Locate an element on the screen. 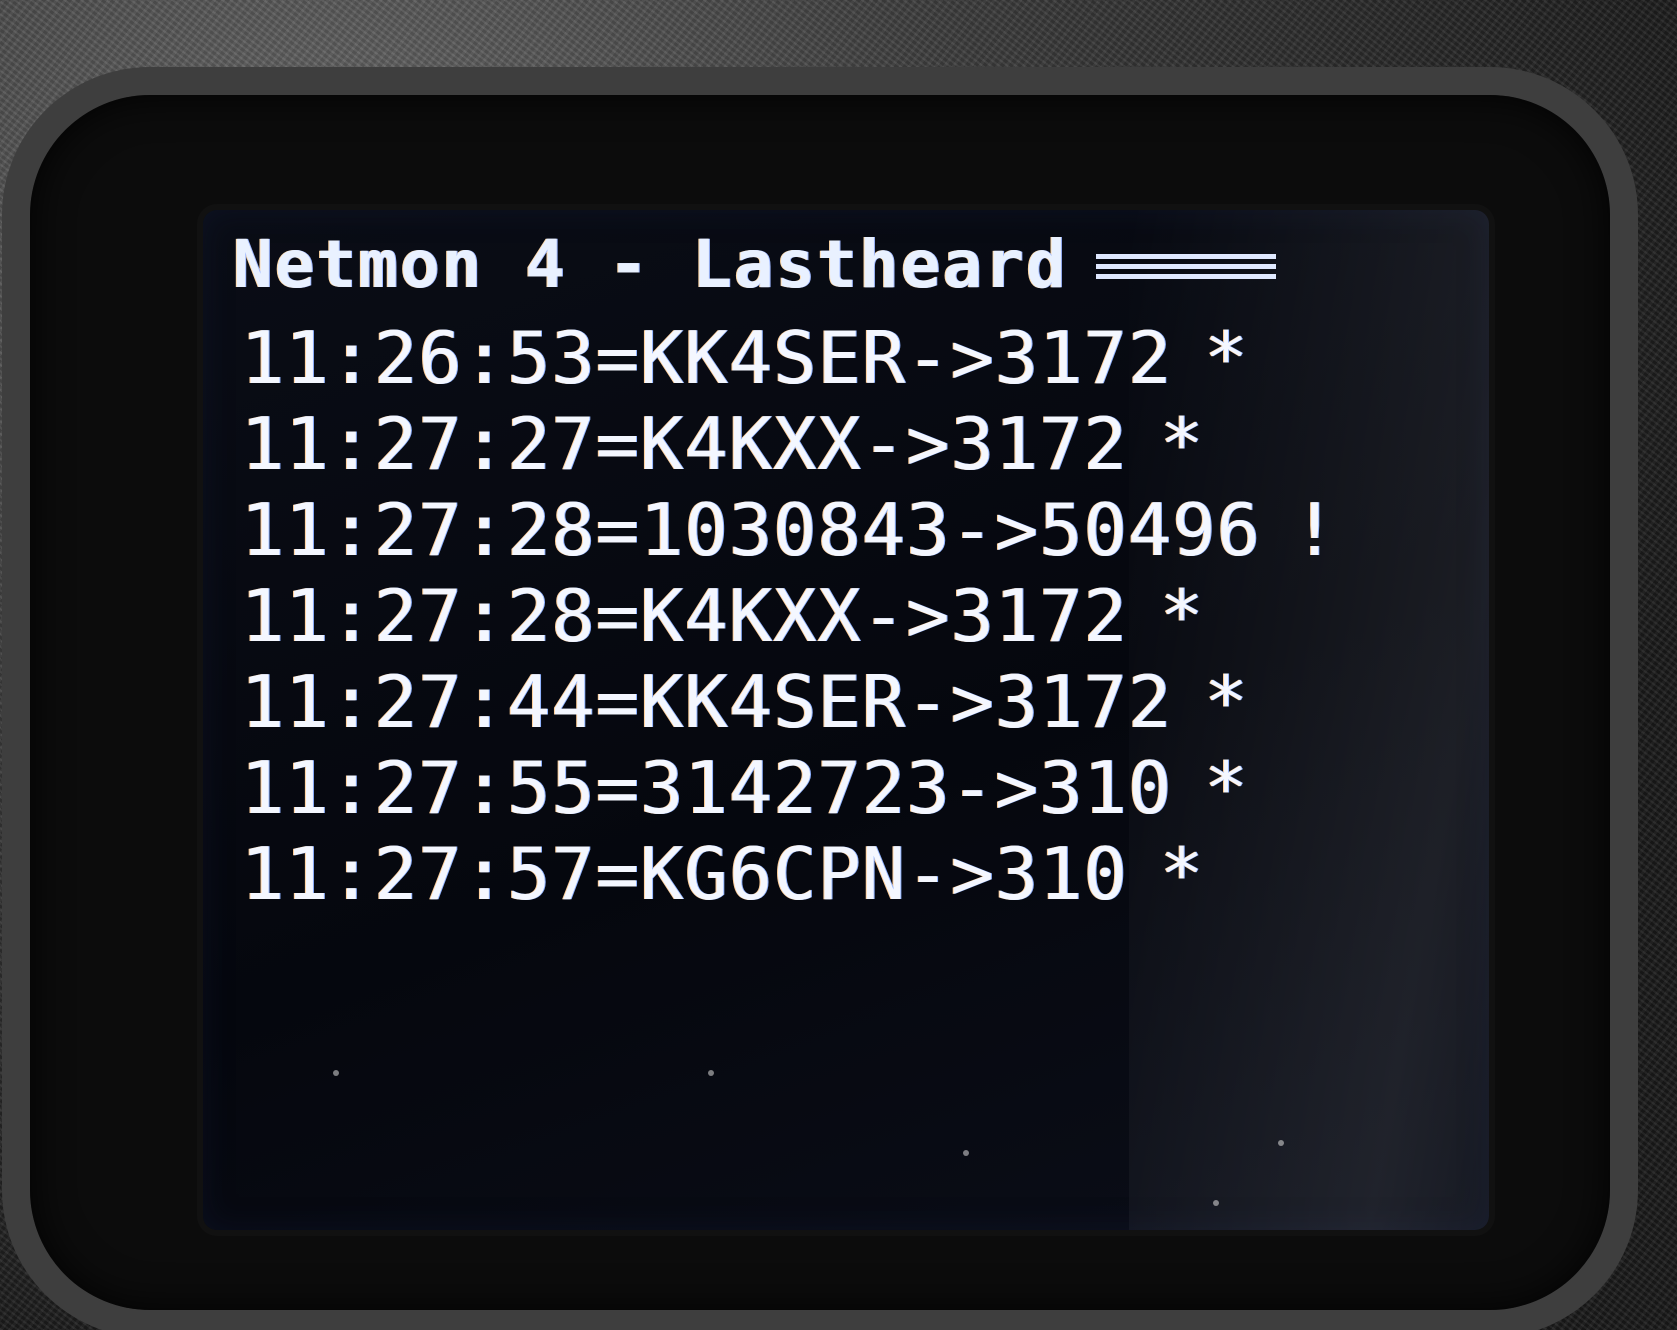 The width and height of the screenshot is (1677, 1330). header-rule-decoration is located at coordinates (1185, 268).